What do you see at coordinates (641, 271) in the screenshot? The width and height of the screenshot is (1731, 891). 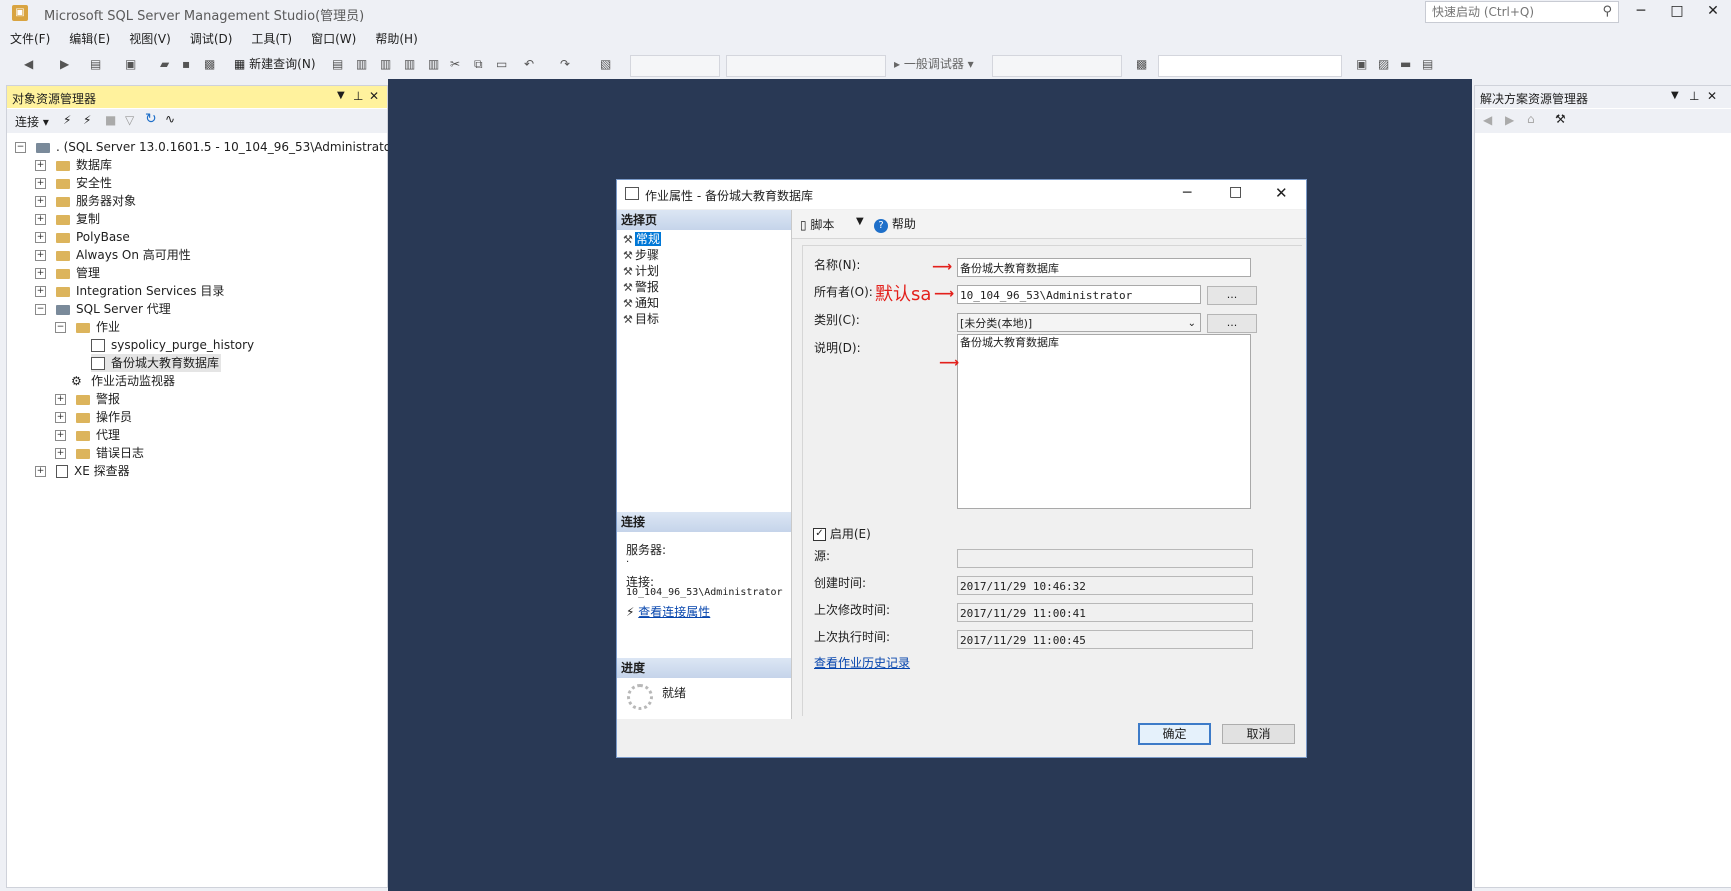 I see `page-schedules: ⚒ 计划` at bounding box center [641, 271].